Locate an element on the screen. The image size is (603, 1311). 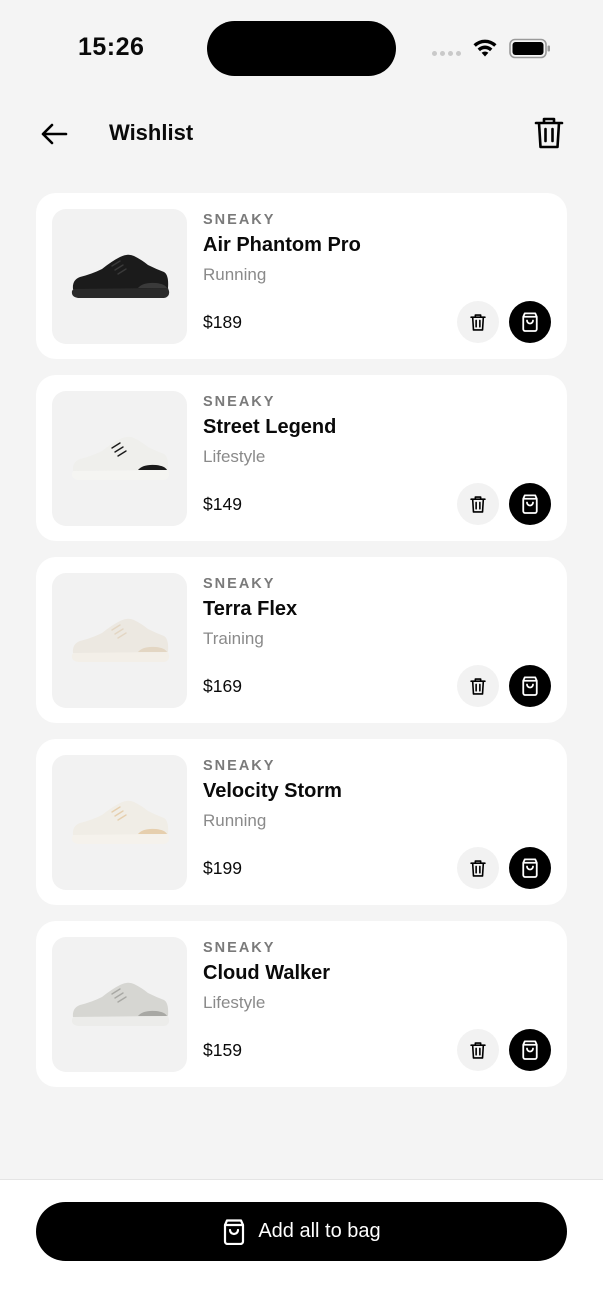
dynamic-island is located at coordinates (301, 48).